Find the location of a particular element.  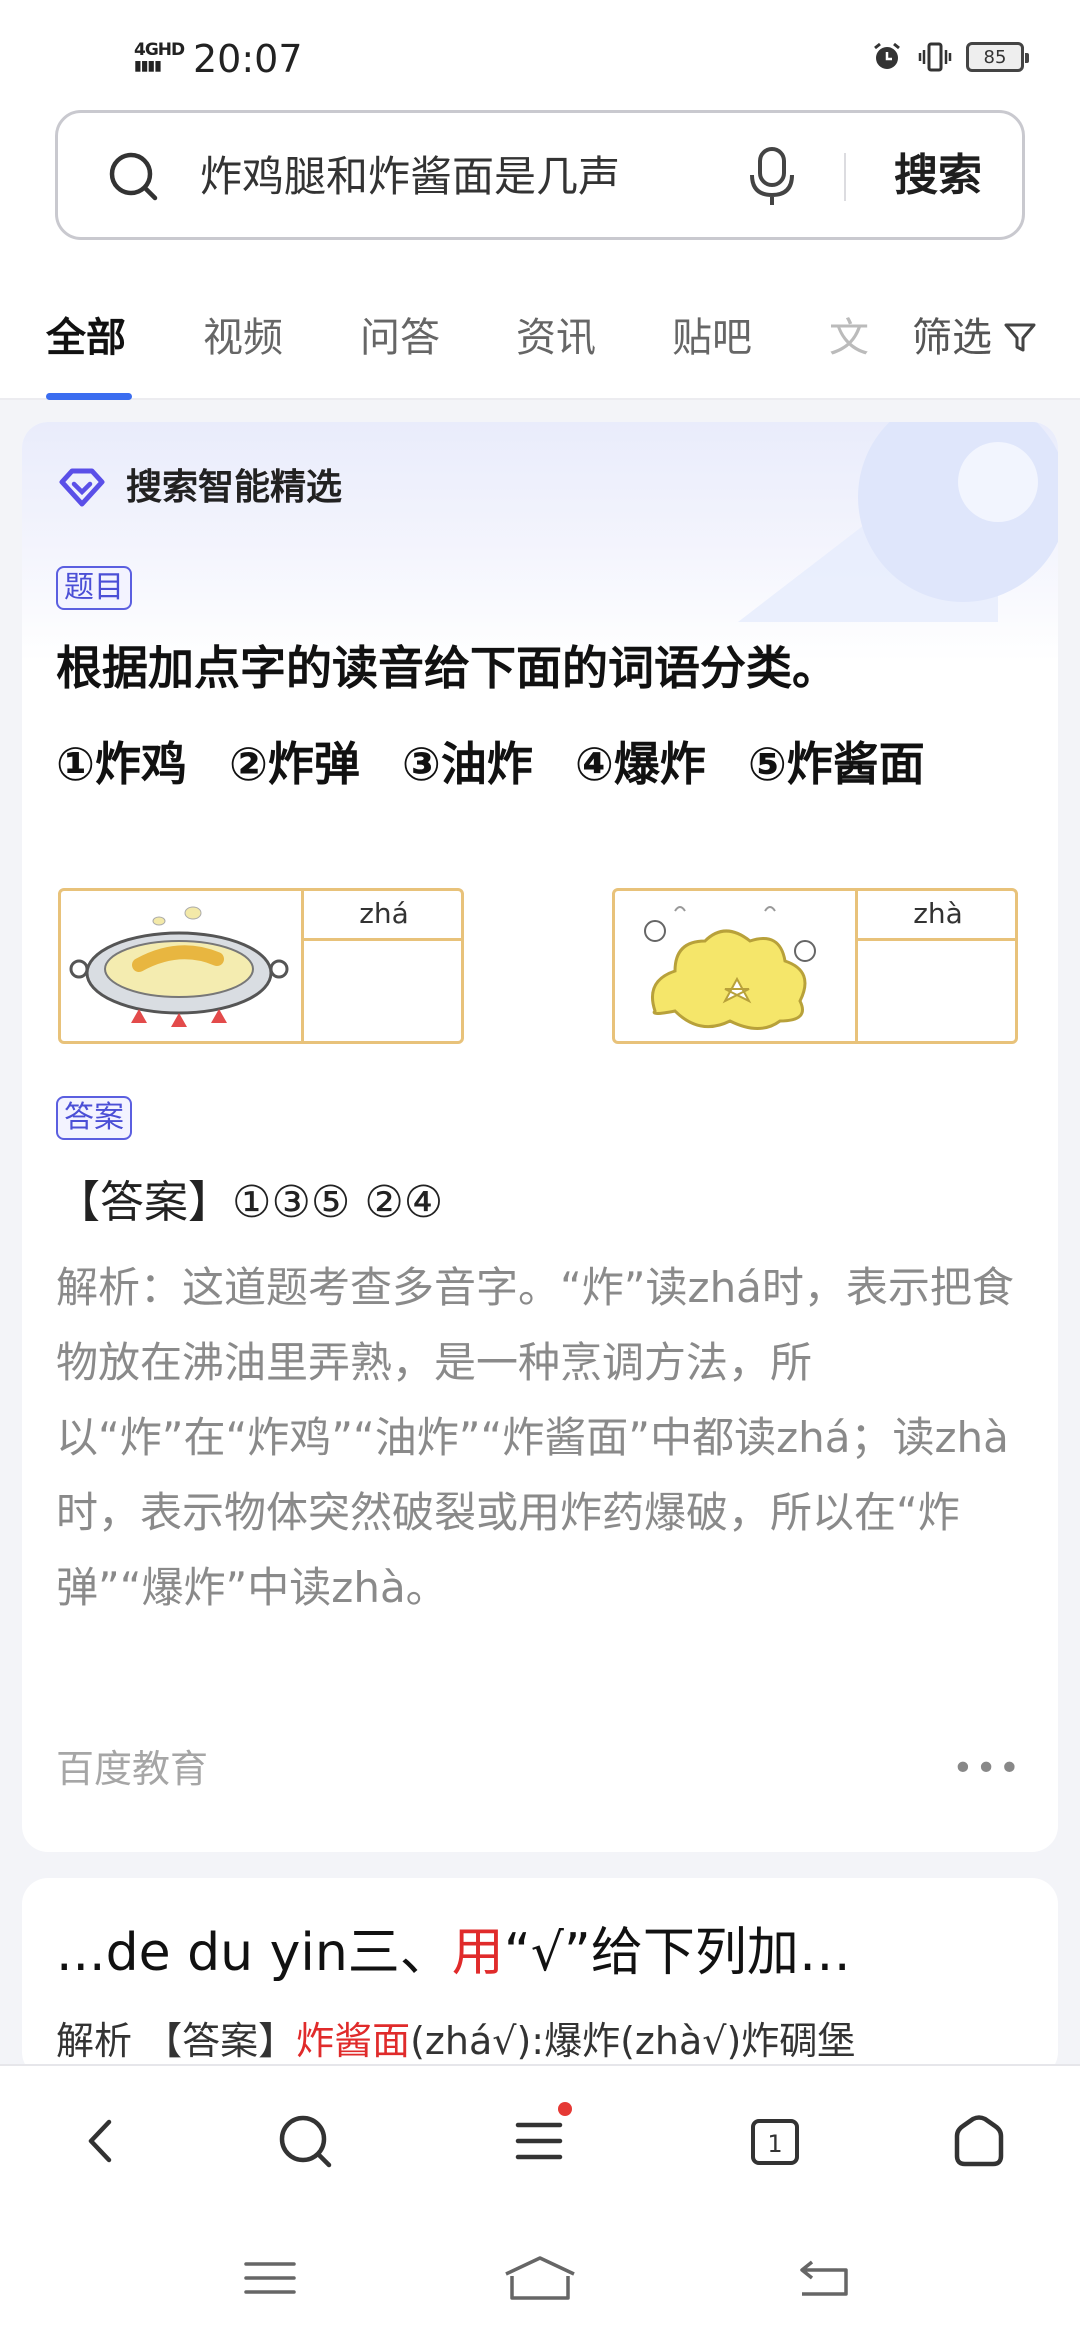

tab-qa: 问答 is located at coordinates (400, 338).